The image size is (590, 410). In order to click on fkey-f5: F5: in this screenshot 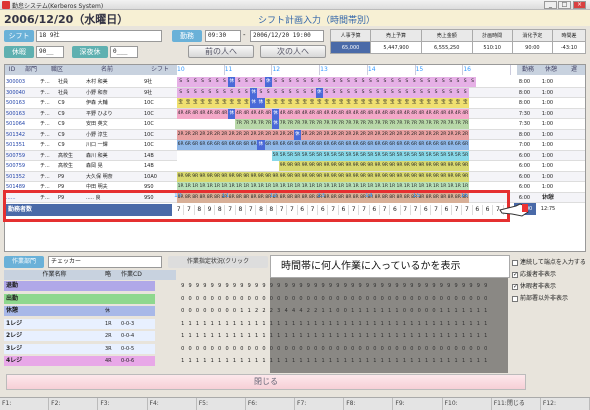, I will do `click(221, 404)`.